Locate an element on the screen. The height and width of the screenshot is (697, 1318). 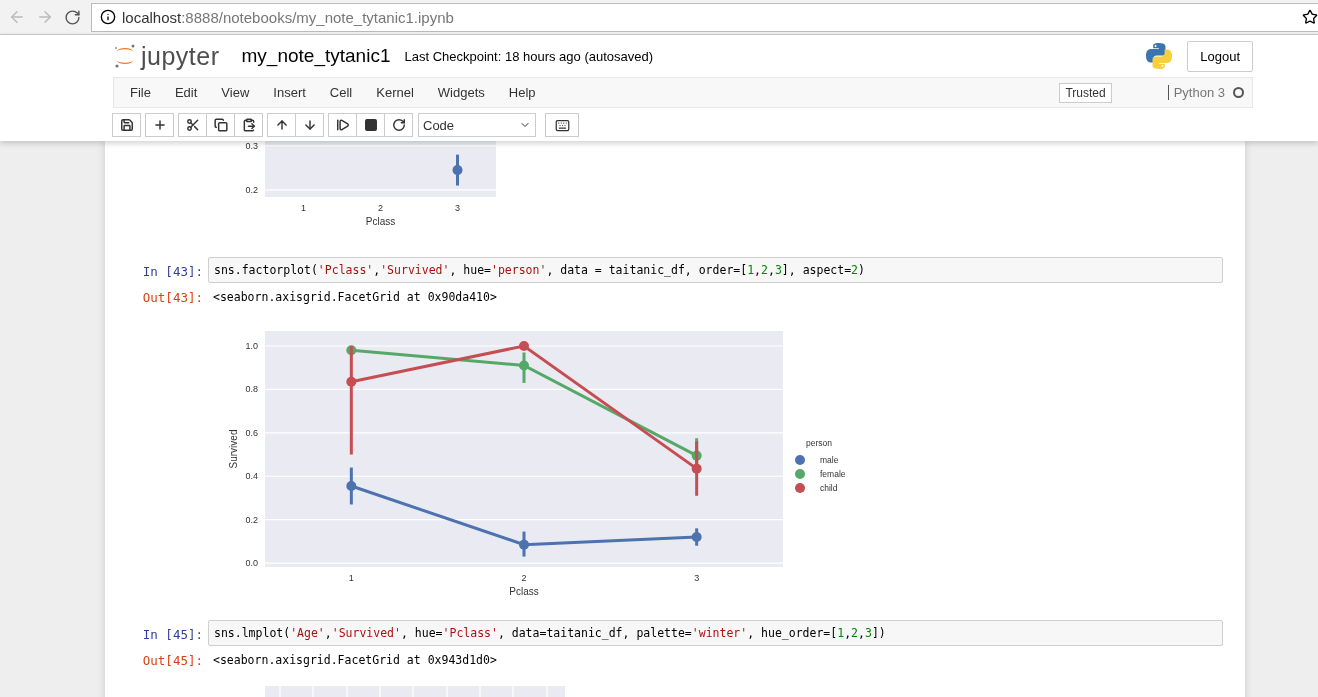
step-forward-button is located at coordinates (342, 125).